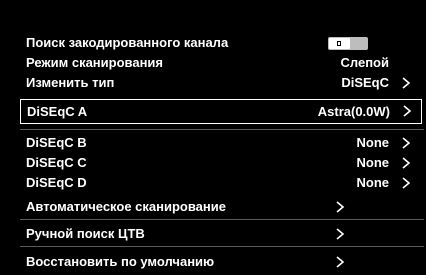 The width and height of the screenshot is (426, 275). I want to click on menu-item-change-type: Изменить тип DiSEqC, so click(220, 83).